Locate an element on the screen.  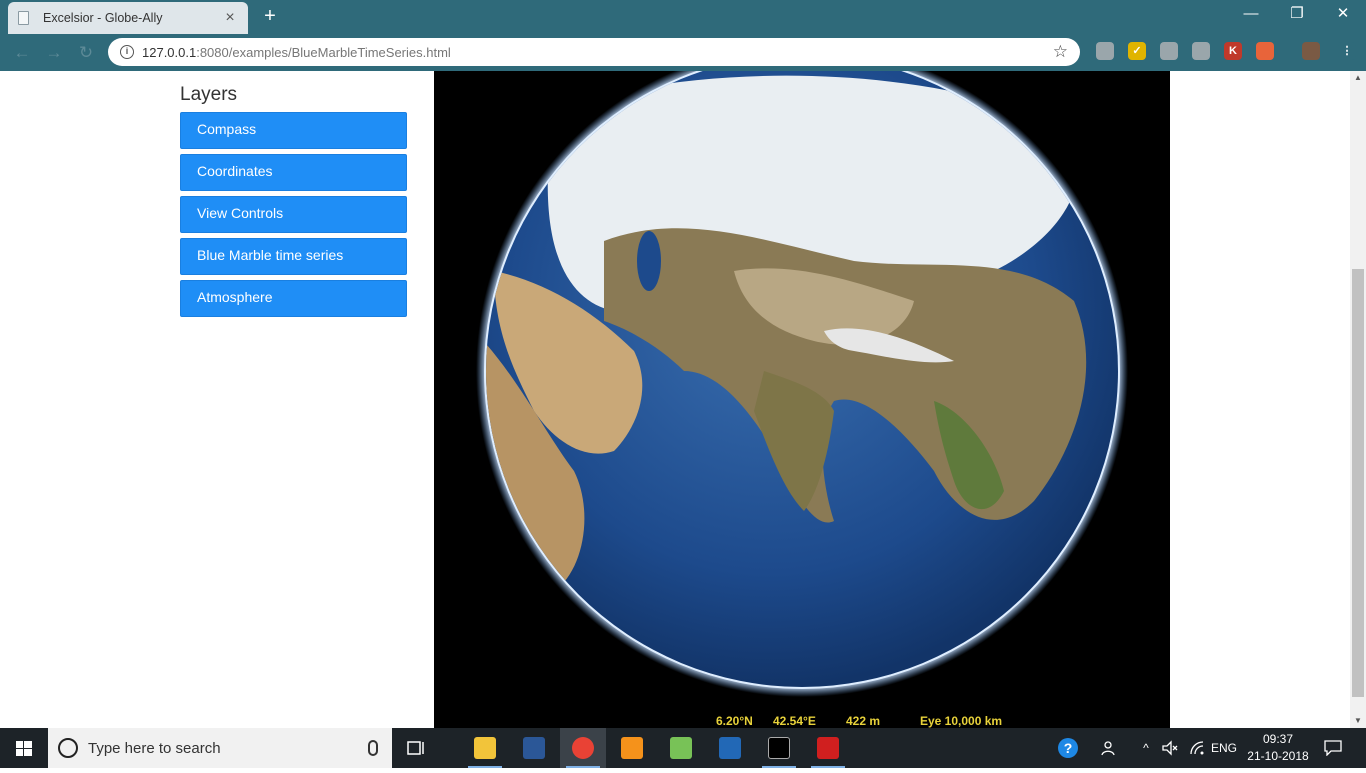
task-view-icon is located at coordinates (415, 748).